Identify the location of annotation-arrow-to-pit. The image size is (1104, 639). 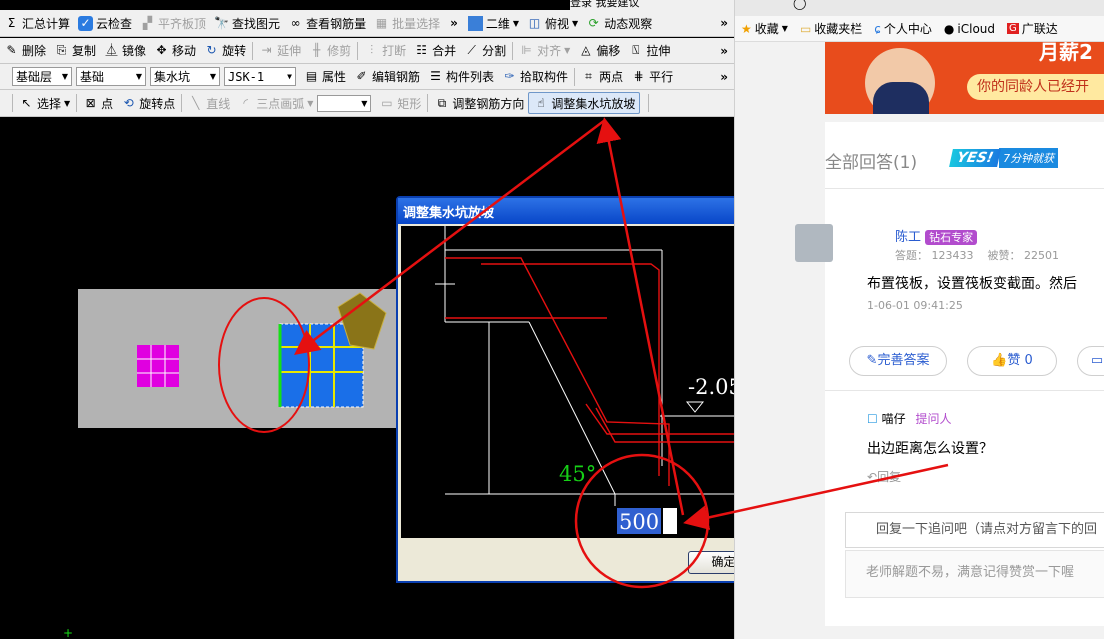
(450, 237).